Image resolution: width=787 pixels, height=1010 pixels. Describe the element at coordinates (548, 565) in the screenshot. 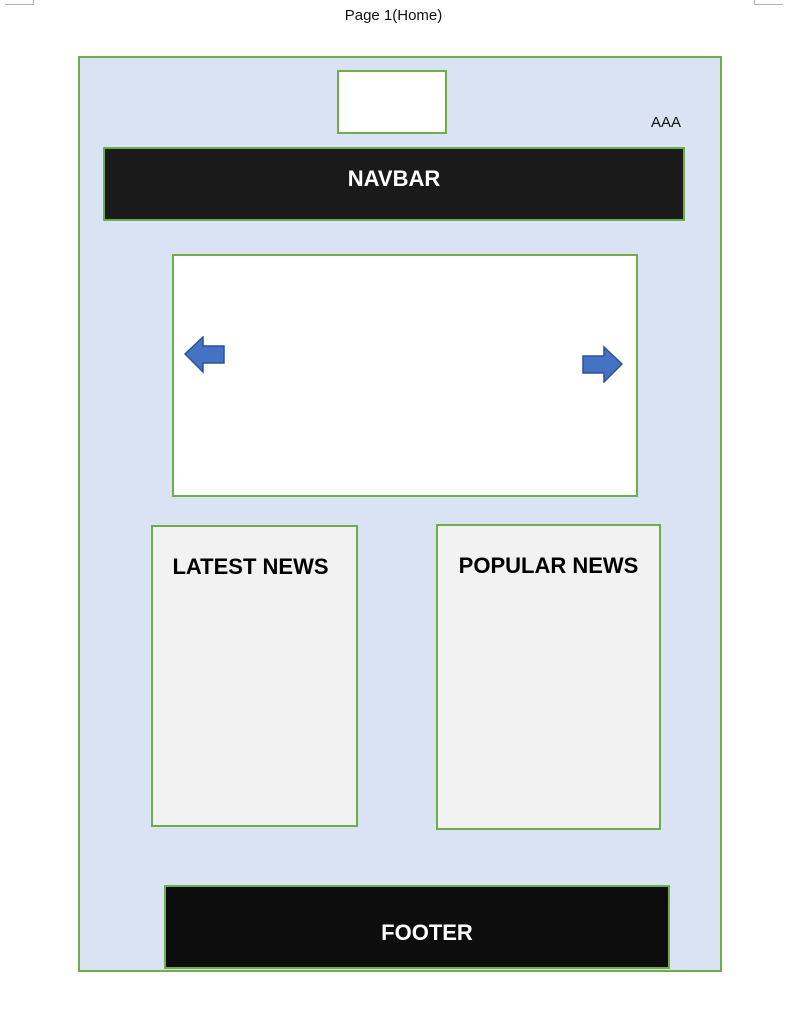

I see `popular-news-title: POPULAR NEWS` at that location.